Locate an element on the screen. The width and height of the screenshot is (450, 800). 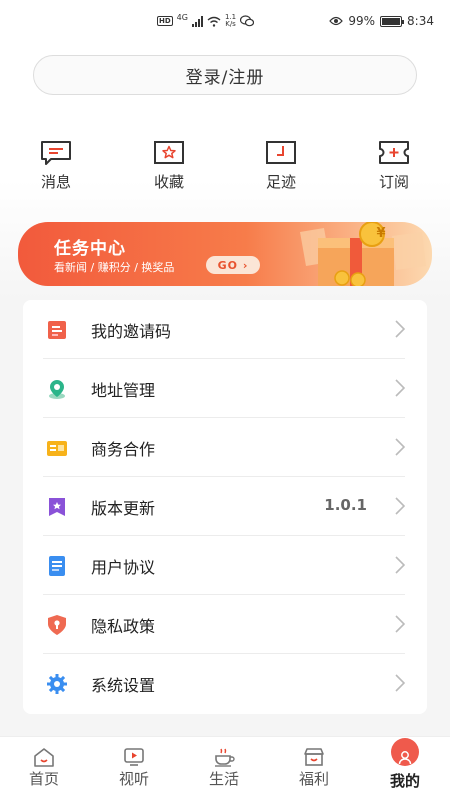
menu-item-invite-code: 我的邀请码 is located at coordinates (225, 329).